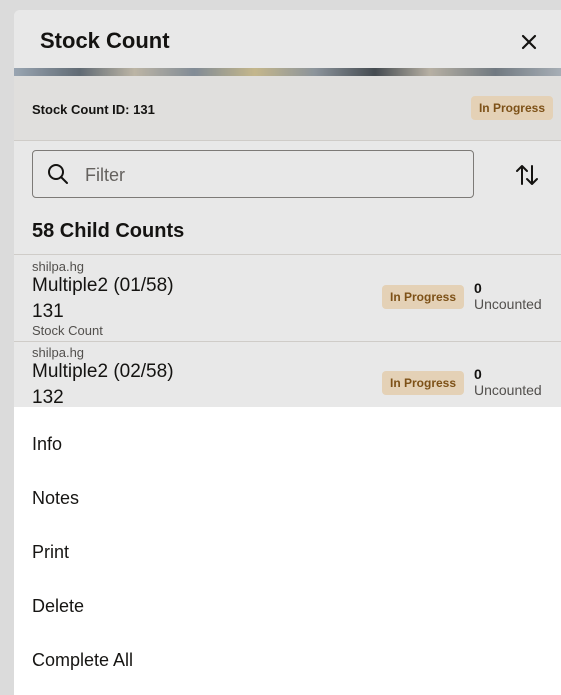 The height and width of the screenshot is (695, 561). I want to click on menu-item-info: Info, so click(287, 445).